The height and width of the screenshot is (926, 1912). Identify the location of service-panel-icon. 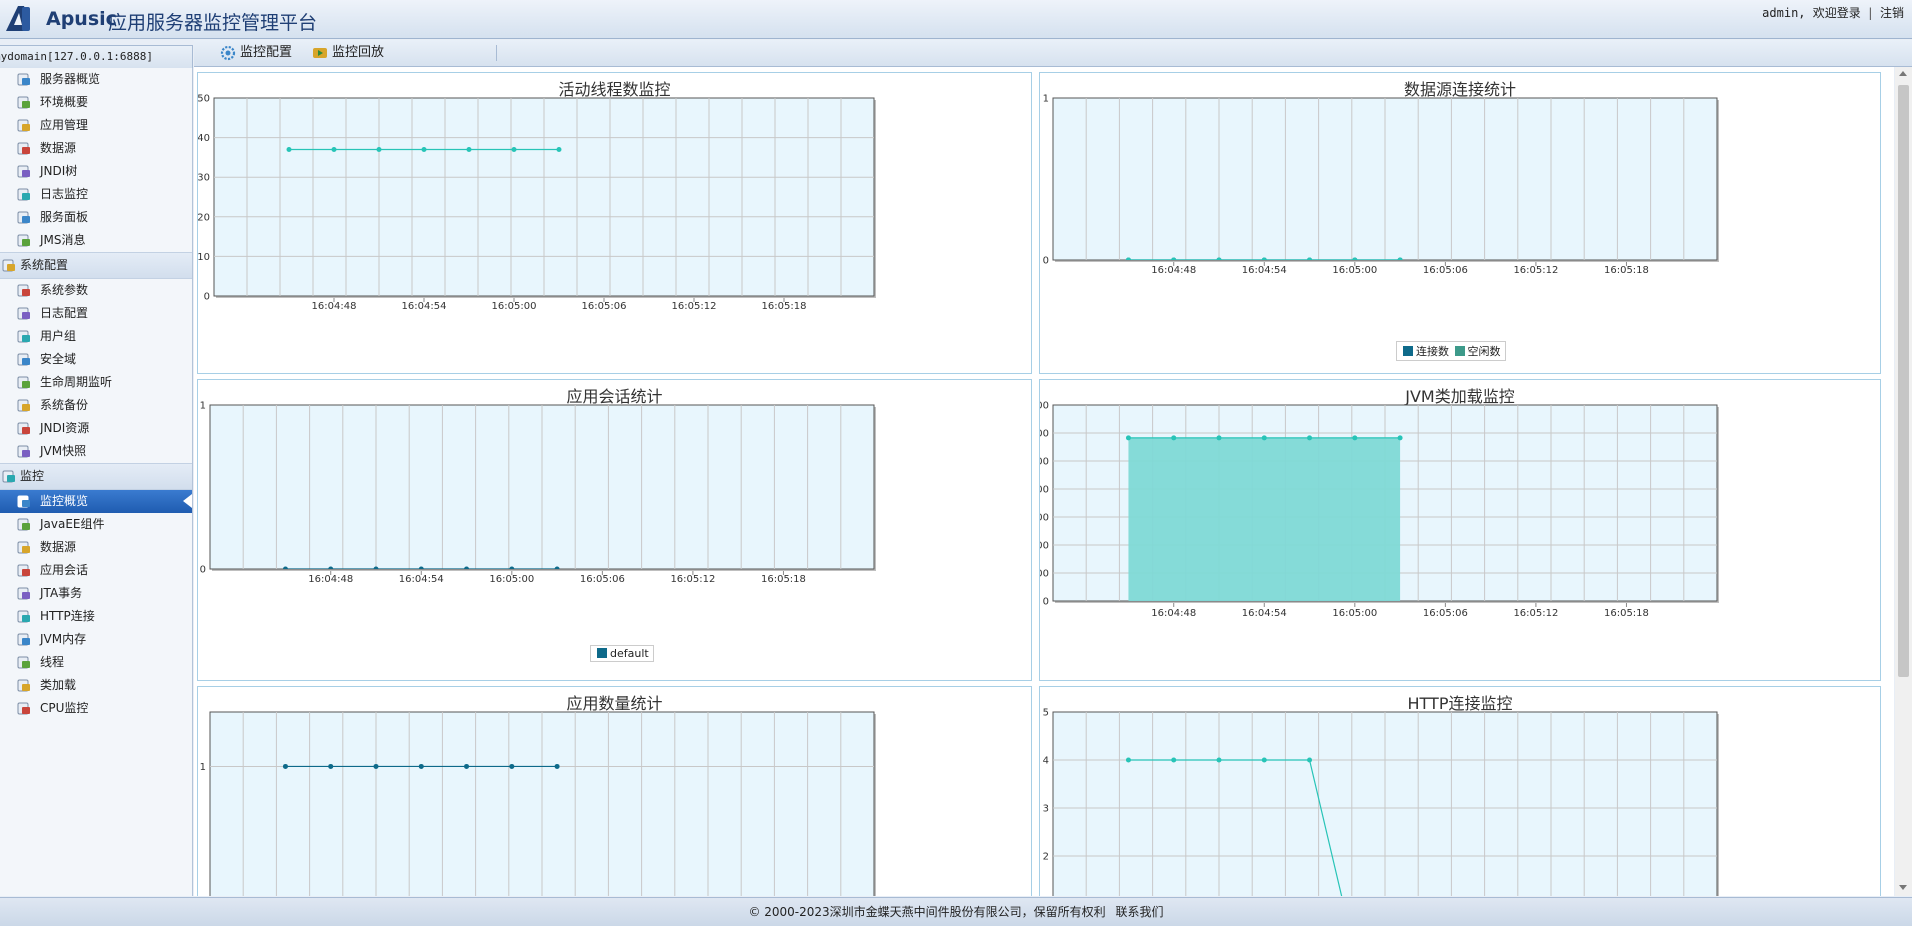
(23, 217).